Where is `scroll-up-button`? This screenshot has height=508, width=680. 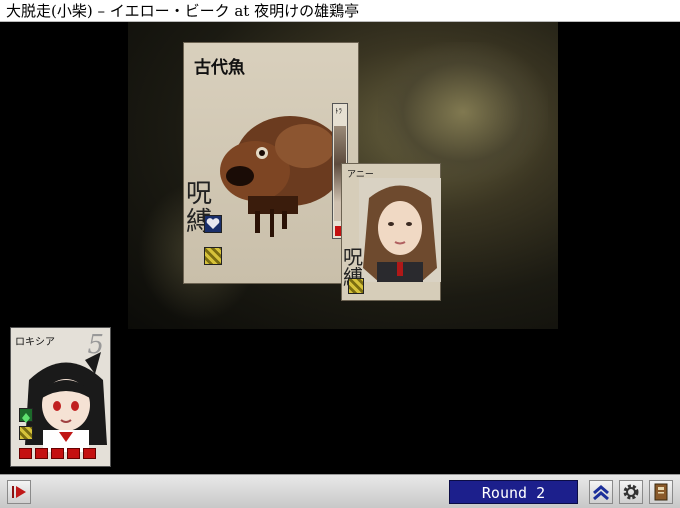
scroll-up-button is located at coordinates (601, 492).